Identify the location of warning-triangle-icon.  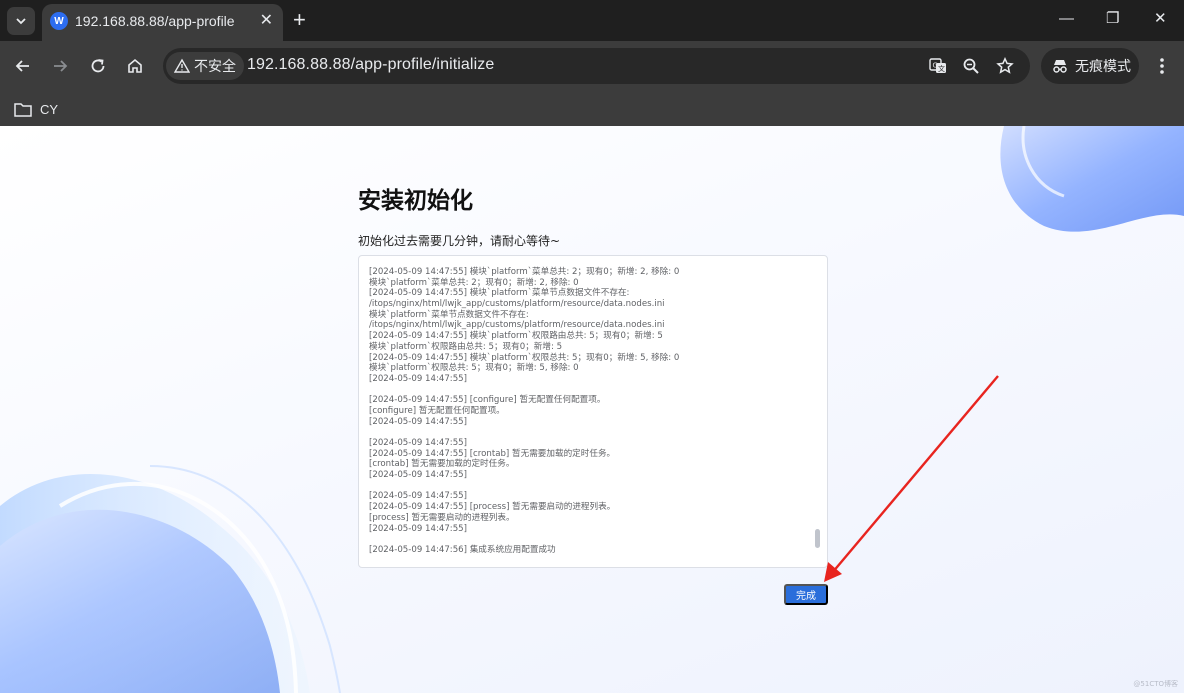
(182, 65).